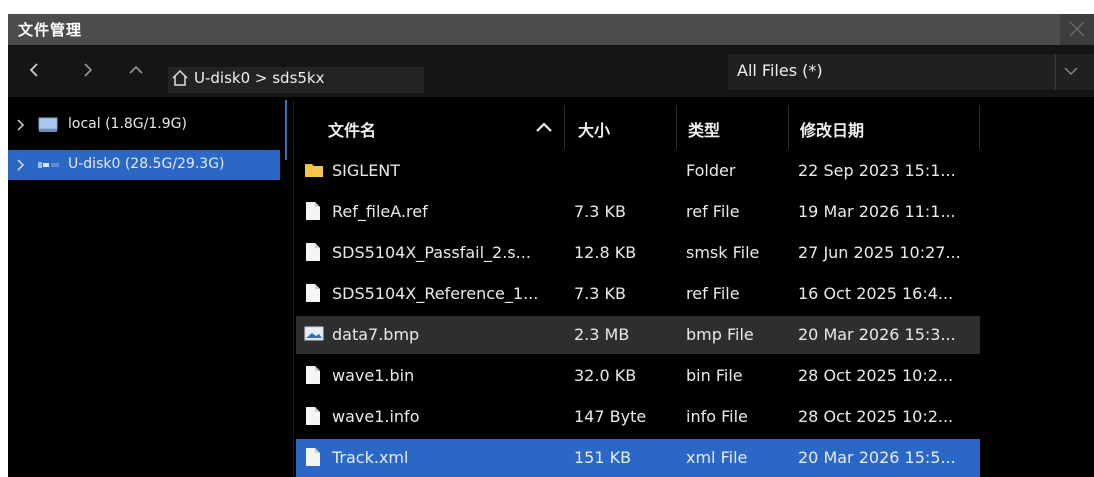  I want to click on window-title: 文件管理, so click(50, 30).